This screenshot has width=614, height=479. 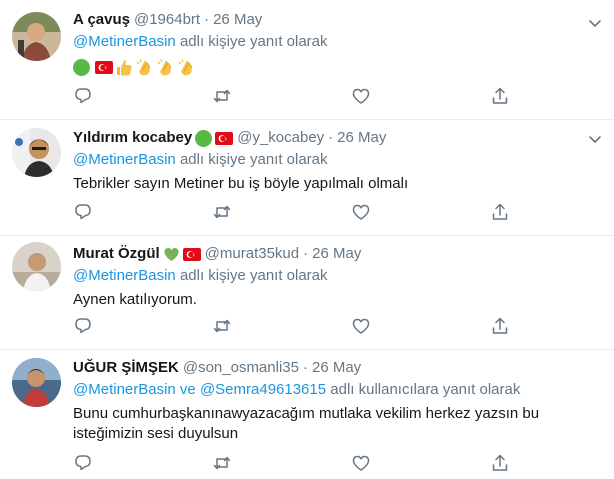 What do you see at coordinates (337, 67) in the screenshot?
I see `tweet-emoji-text` at bounding box center [337, 67].